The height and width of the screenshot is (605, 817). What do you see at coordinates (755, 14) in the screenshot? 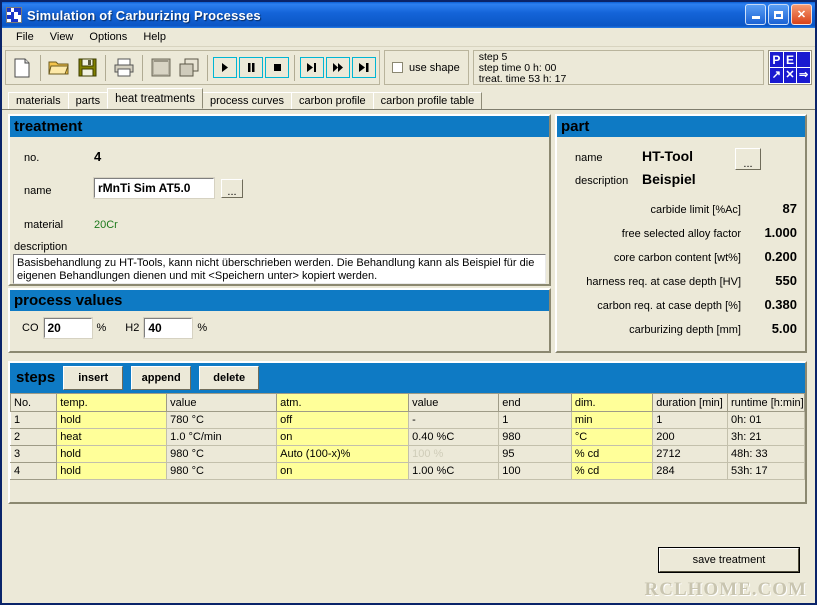
I see `minimize-button` at bounding box center [755, 14].